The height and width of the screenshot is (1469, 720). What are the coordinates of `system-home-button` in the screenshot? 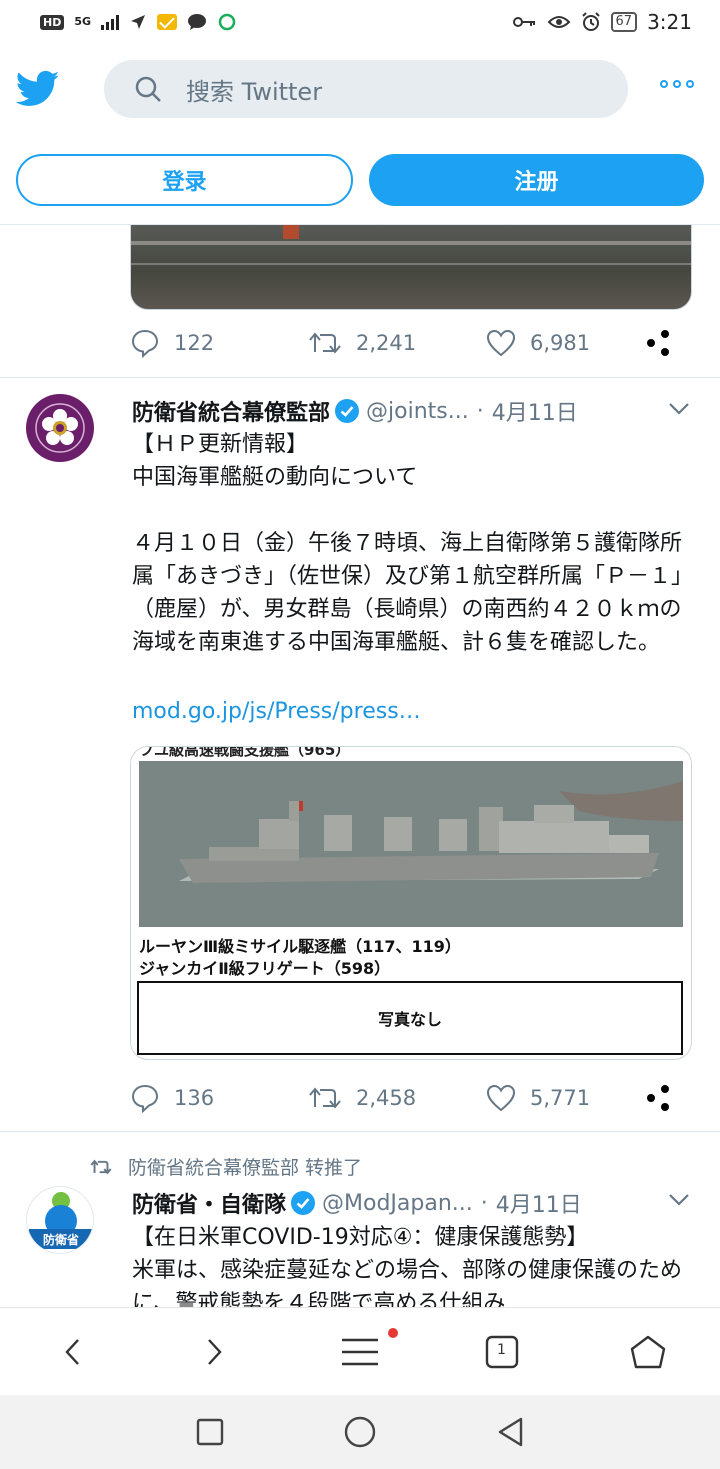 It's located at (360, 1432).